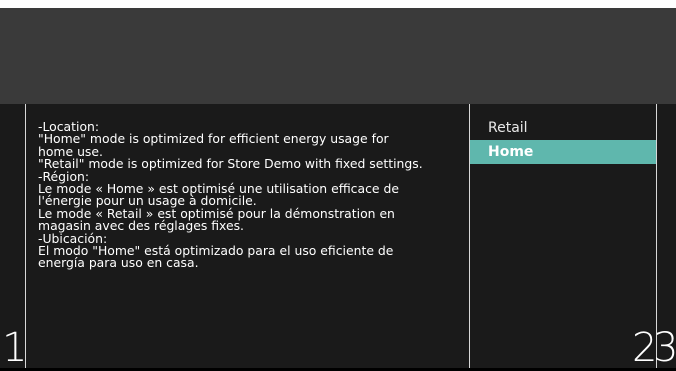  What do you see at coordinates (664, 348) in the screenshot?
I see `column-number-3: 3` at bounding box center [664, 348].